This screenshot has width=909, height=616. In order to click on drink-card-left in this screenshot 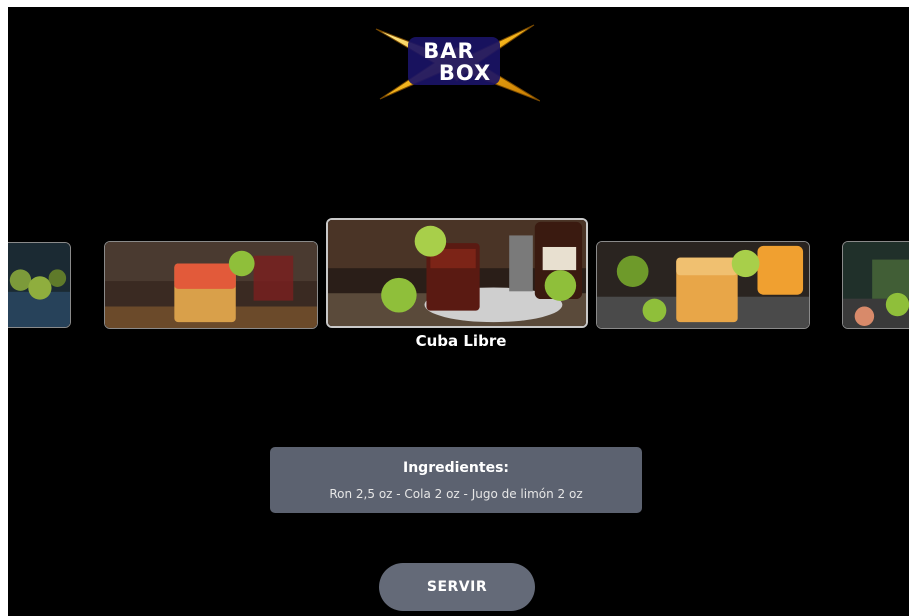, I will do `click(211, 285)`.